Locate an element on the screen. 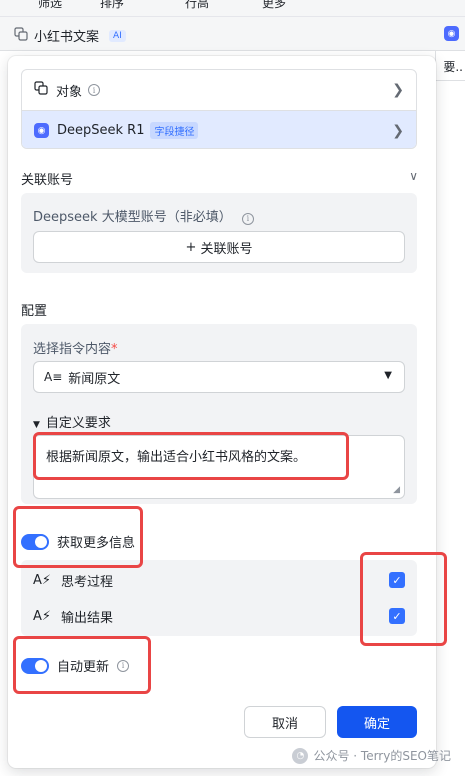  resize-handle-icon: ◢ is located at coordinates (396, 490).